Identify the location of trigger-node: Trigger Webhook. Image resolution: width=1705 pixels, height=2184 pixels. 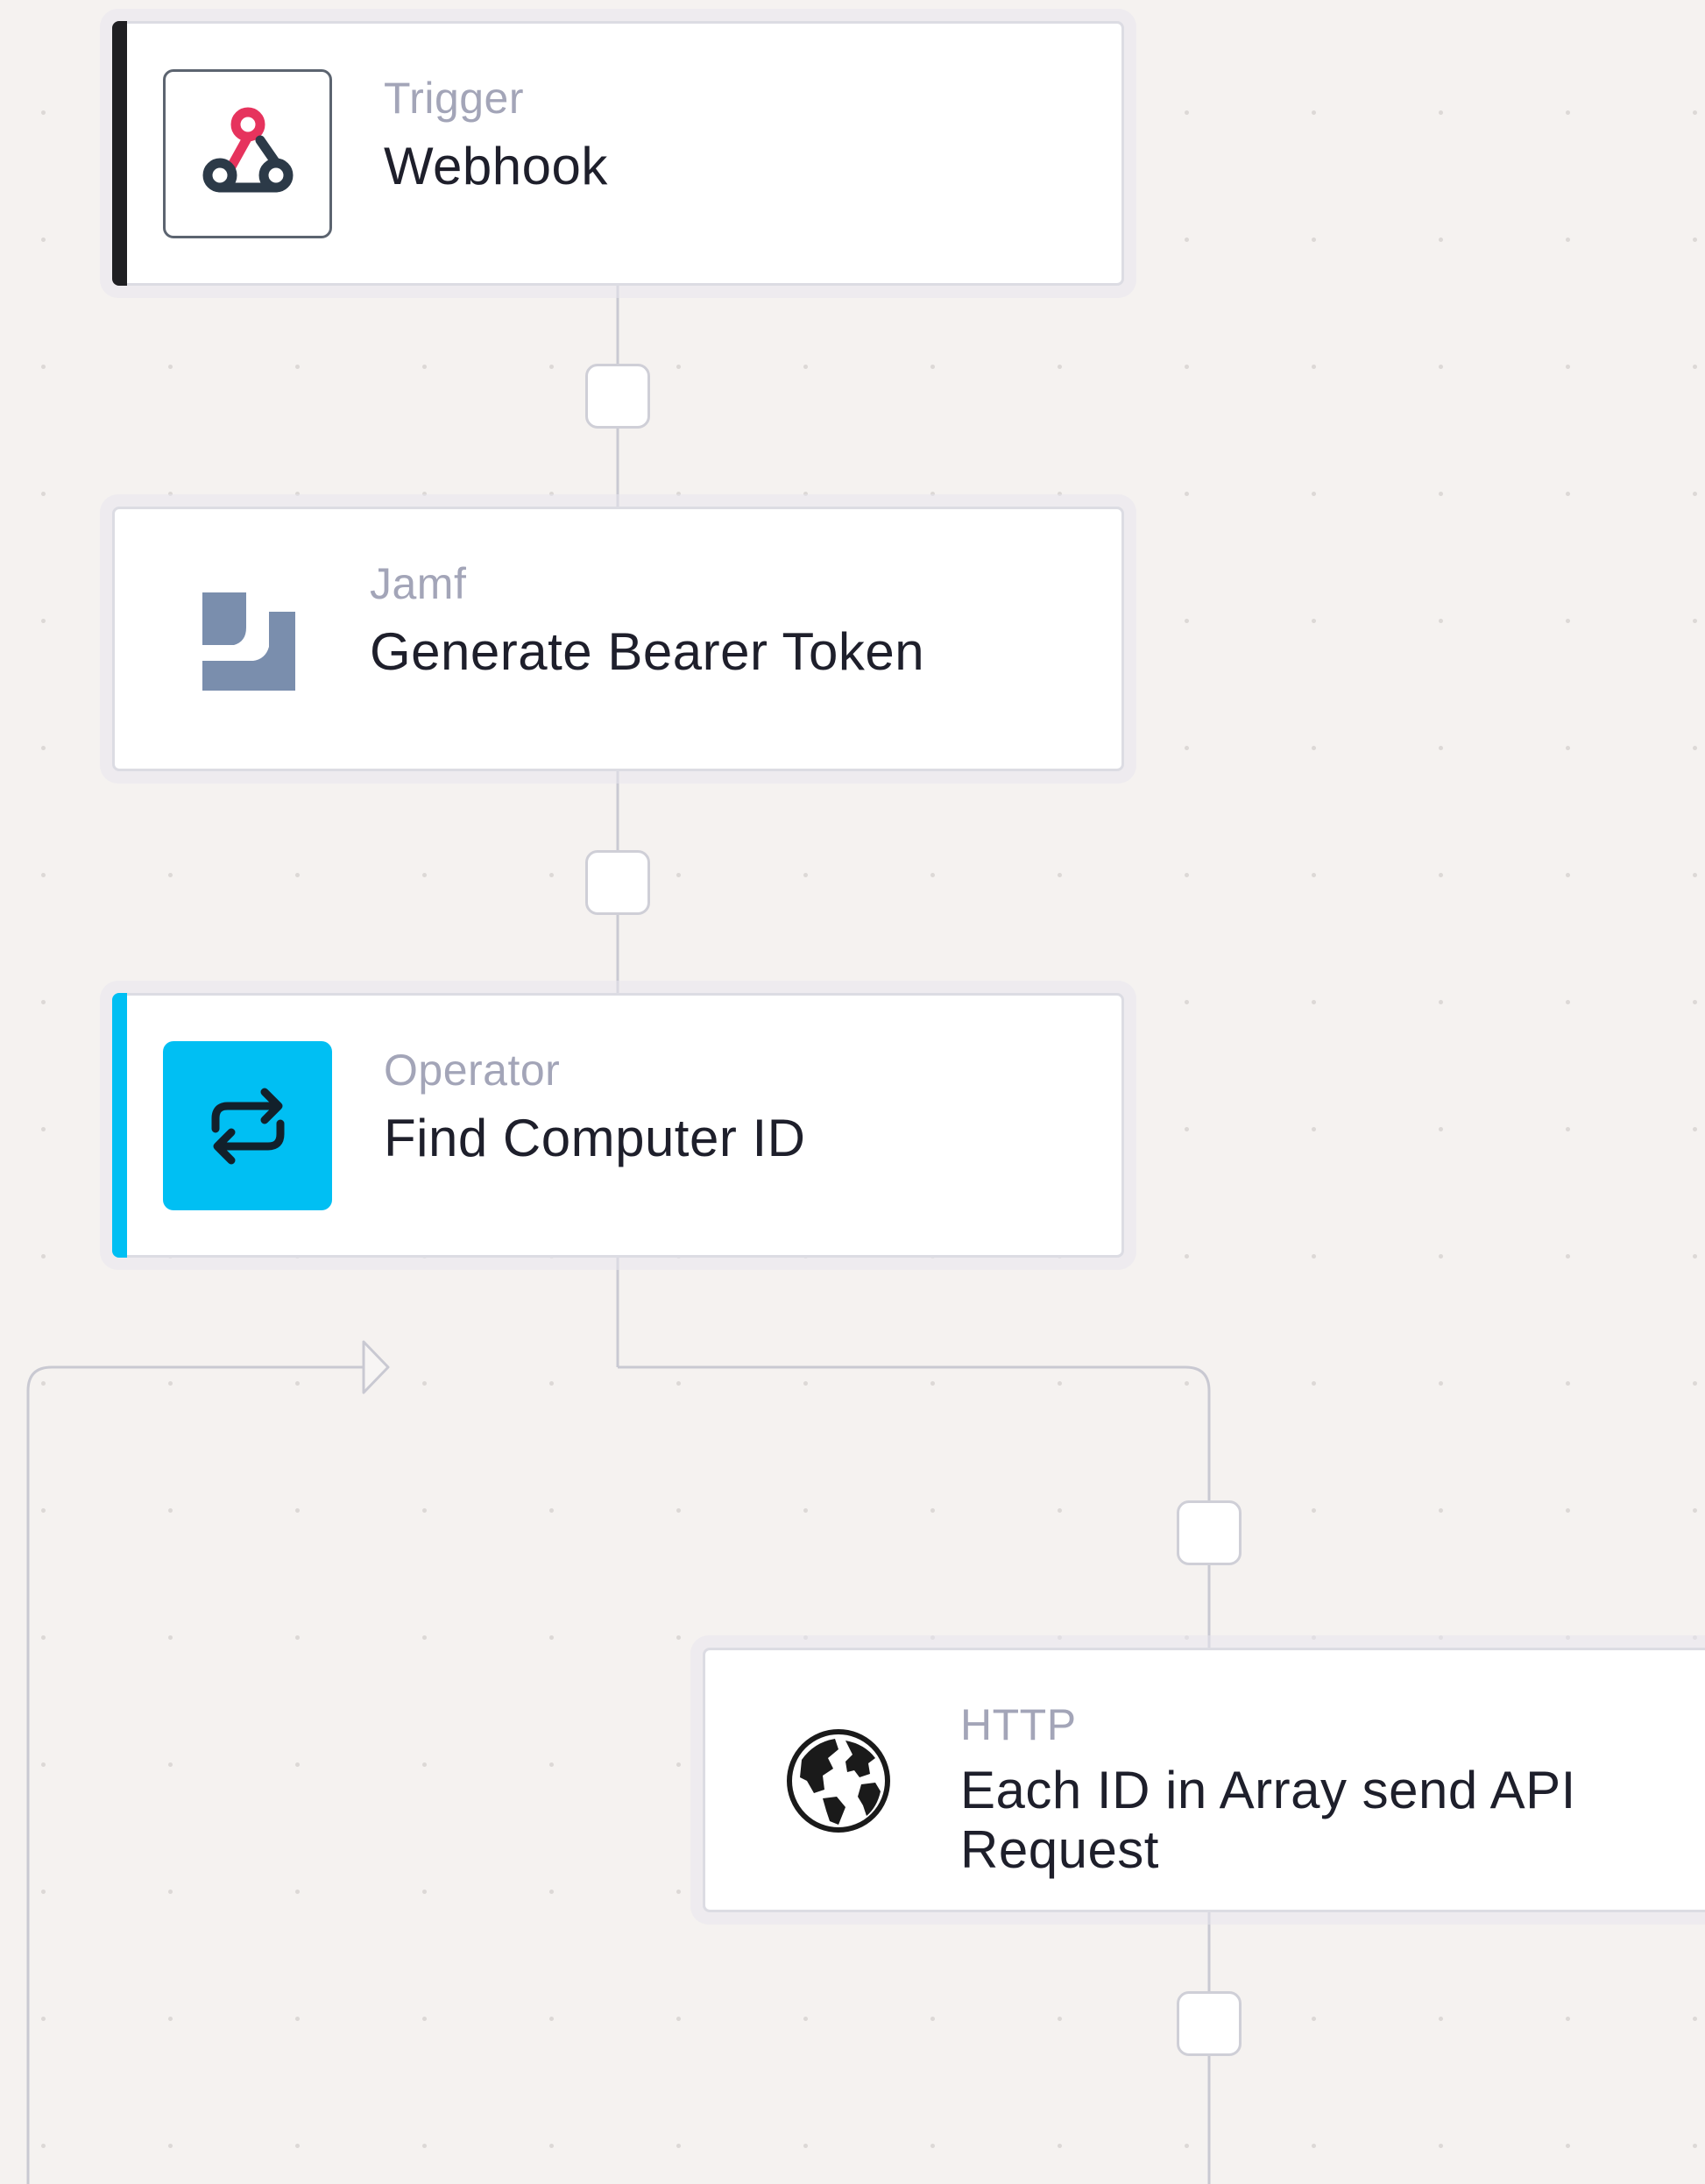
(618, 153).